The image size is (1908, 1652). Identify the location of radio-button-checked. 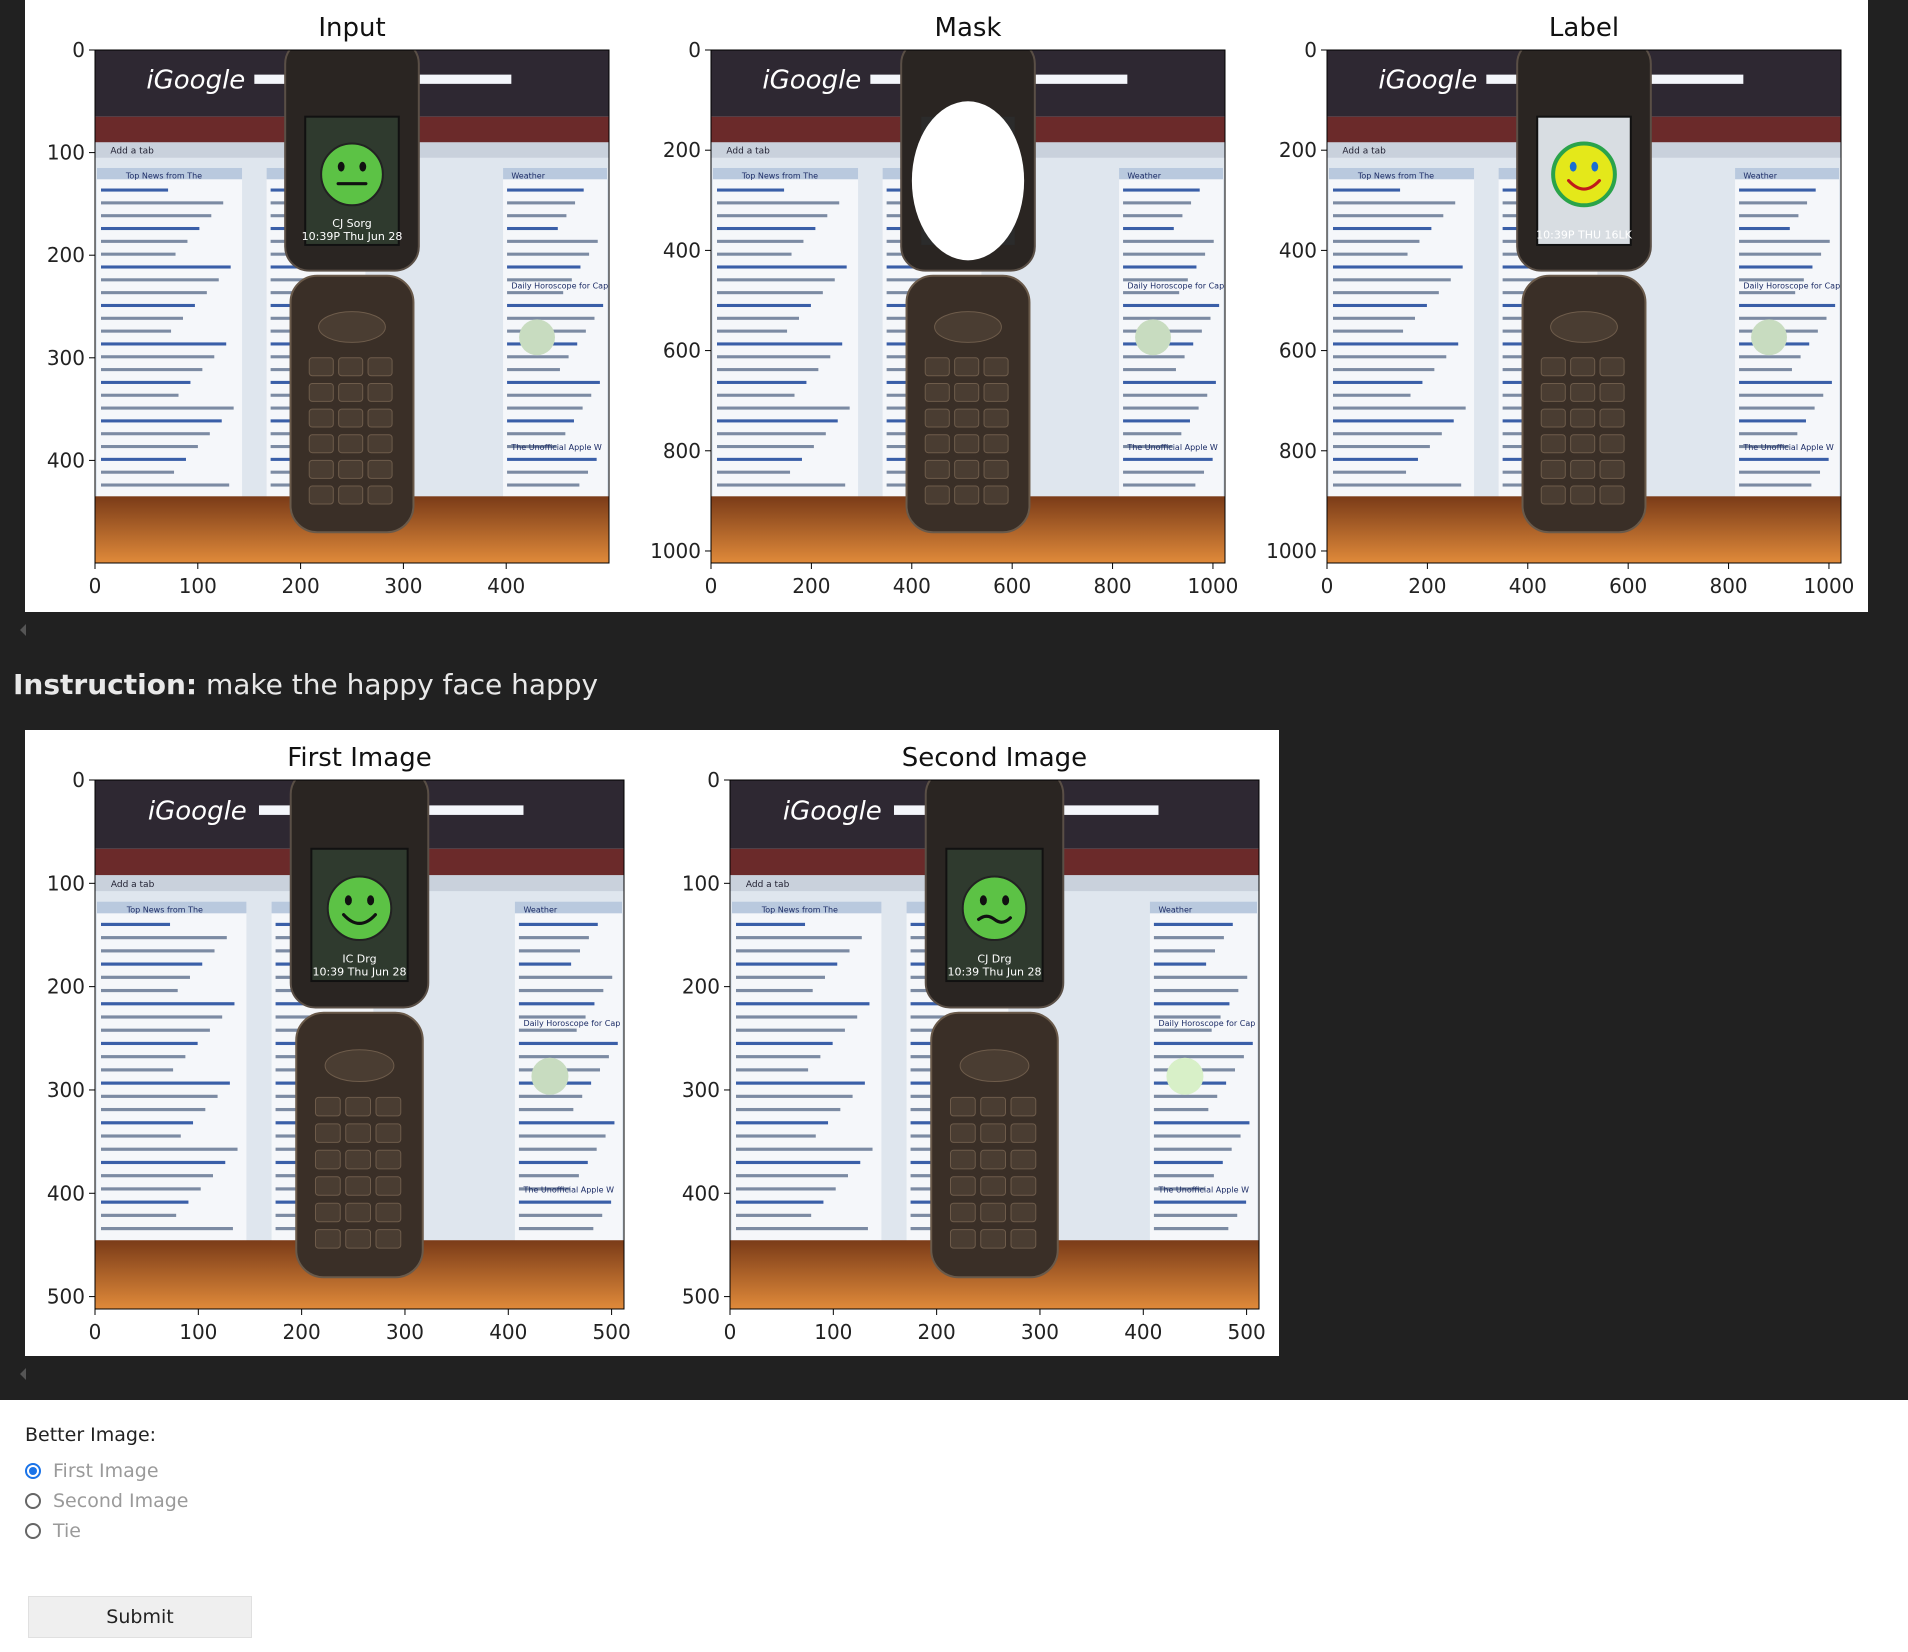
(33, 1471).